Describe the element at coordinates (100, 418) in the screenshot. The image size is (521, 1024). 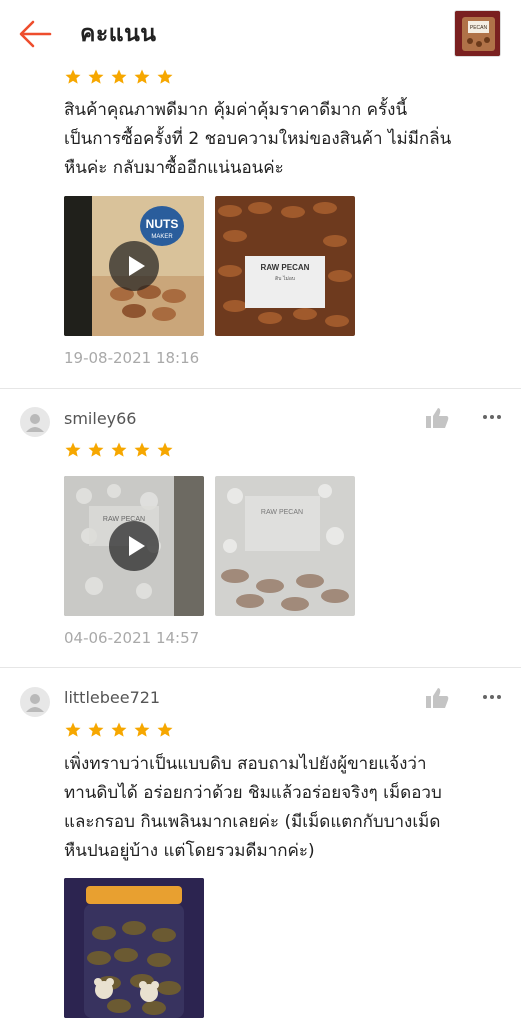
I see `reviewer-username: smiley66` at that location.